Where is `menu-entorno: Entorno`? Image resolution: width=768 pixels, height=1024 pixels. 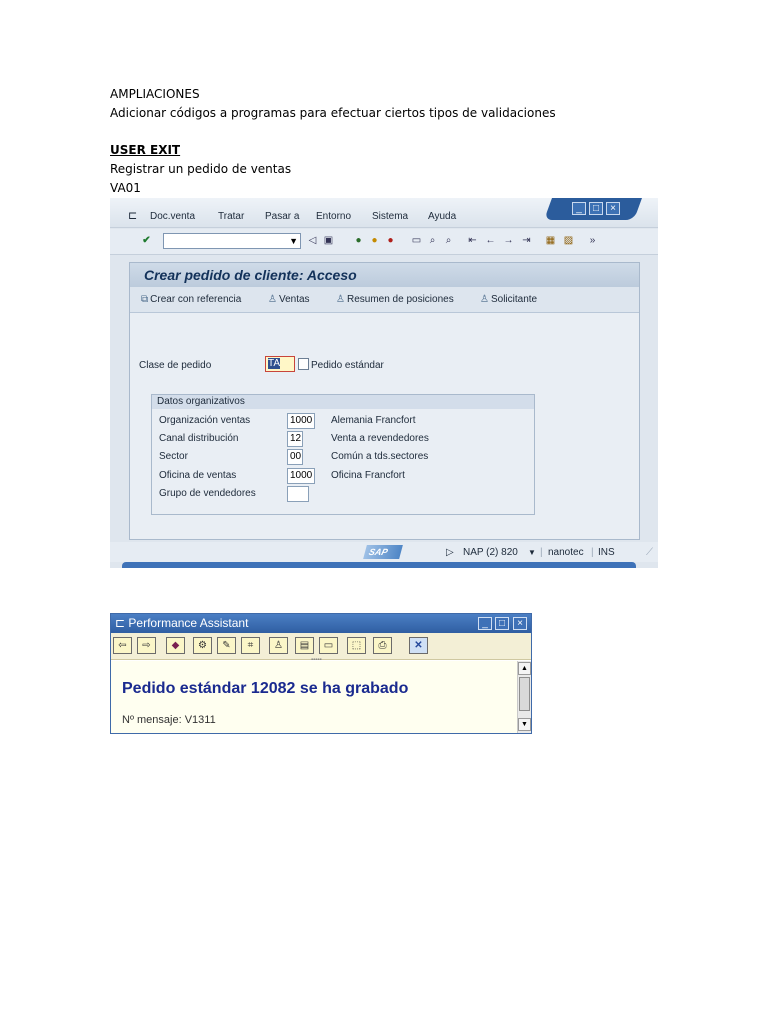
menu-entorno: Entorno is located at coordinates (333, 216).